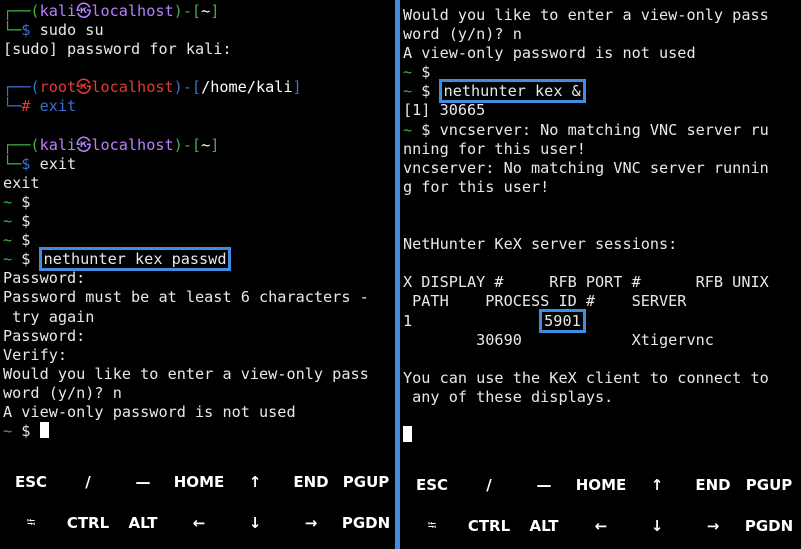 Image resolution: width=801 pixels, height=549 pixels. I want to click on terminal-line, so click(602, 435).